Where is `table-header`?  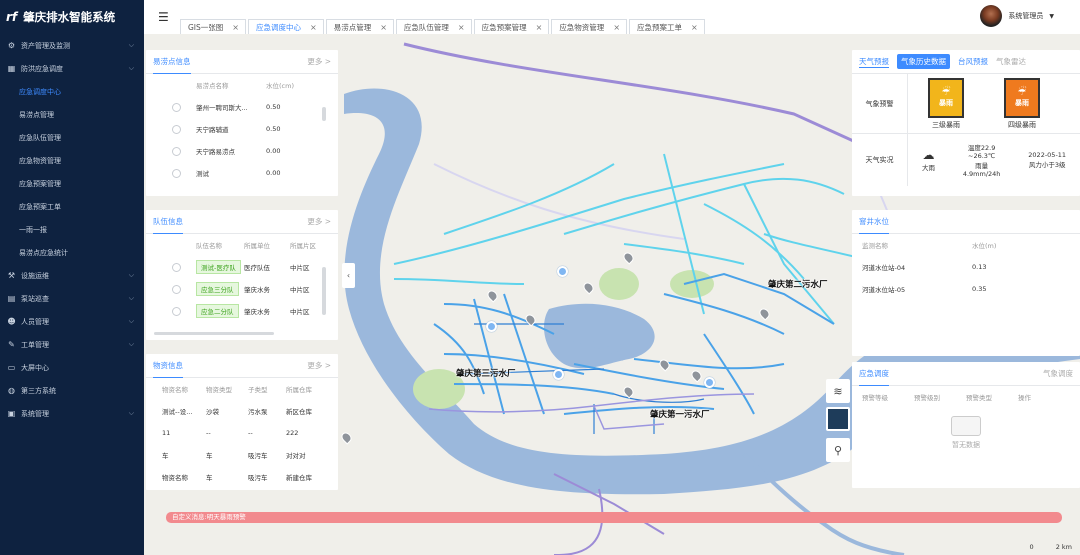 table-header is located at coordinates (174, 85).